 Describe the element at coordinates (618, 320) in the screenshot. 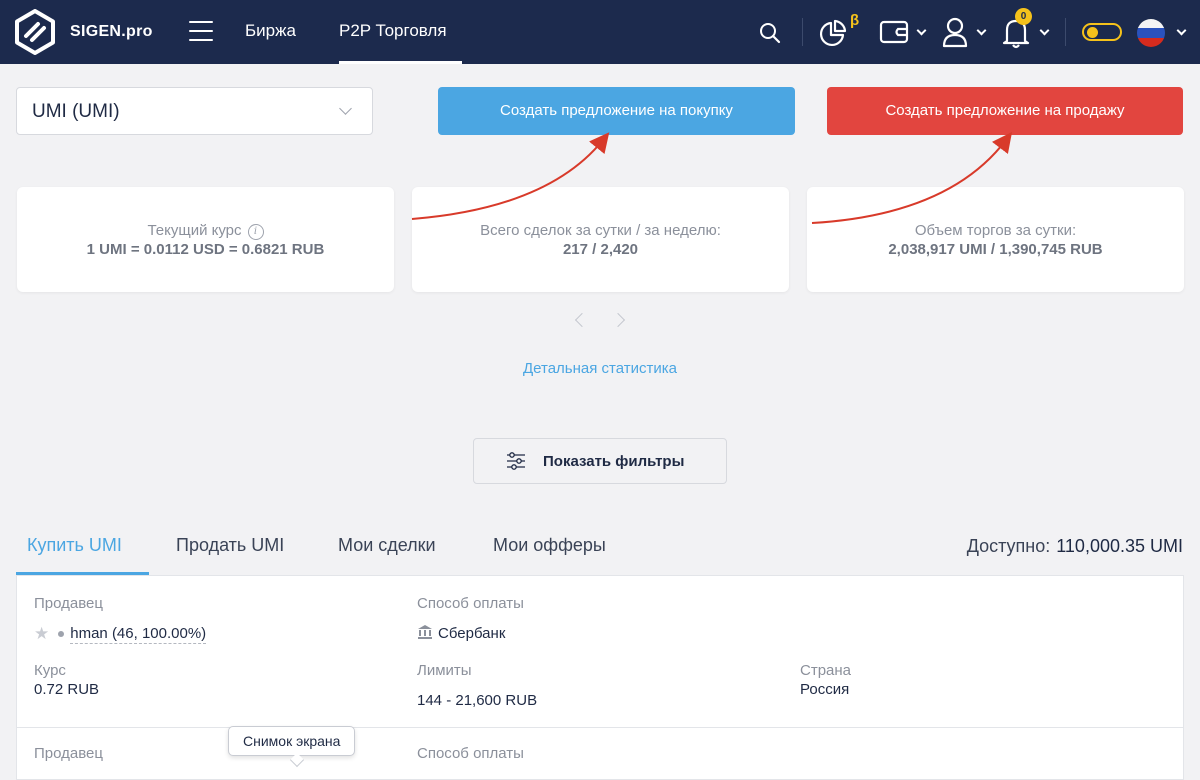

I see `chevron-right-icon` at that location.